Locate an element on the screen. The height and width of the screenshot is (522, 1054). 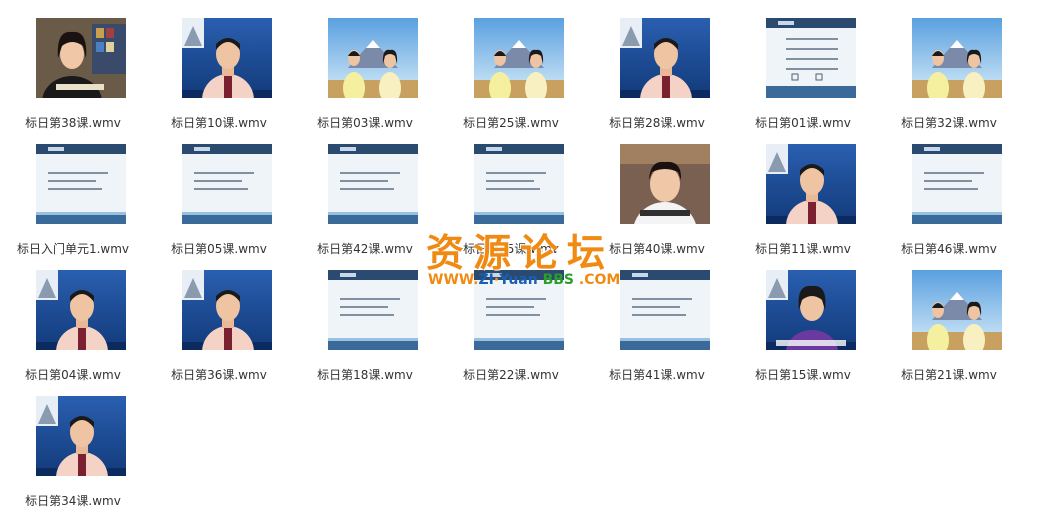
file-item: 标日第38课.wmv is located at coordinates (73, 81).